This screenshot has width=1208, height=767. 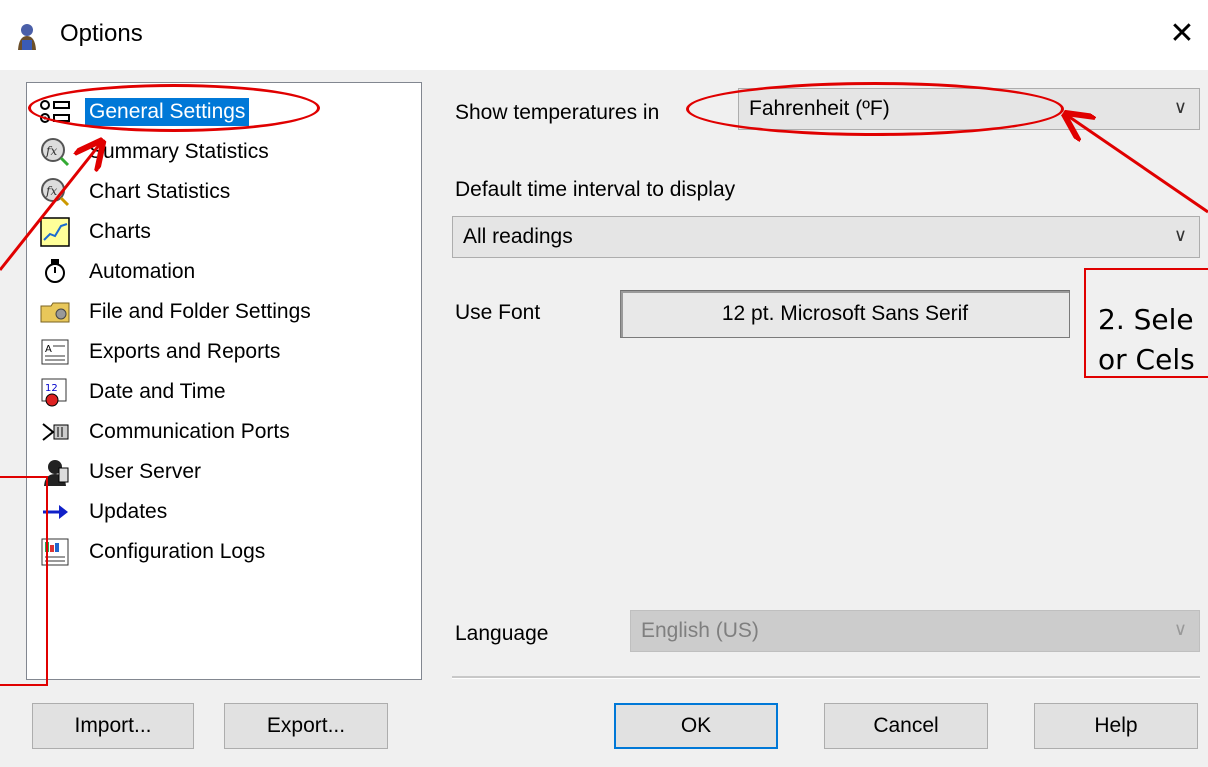 I want to click on close-button: ✕, so click(x=1182, y=34).